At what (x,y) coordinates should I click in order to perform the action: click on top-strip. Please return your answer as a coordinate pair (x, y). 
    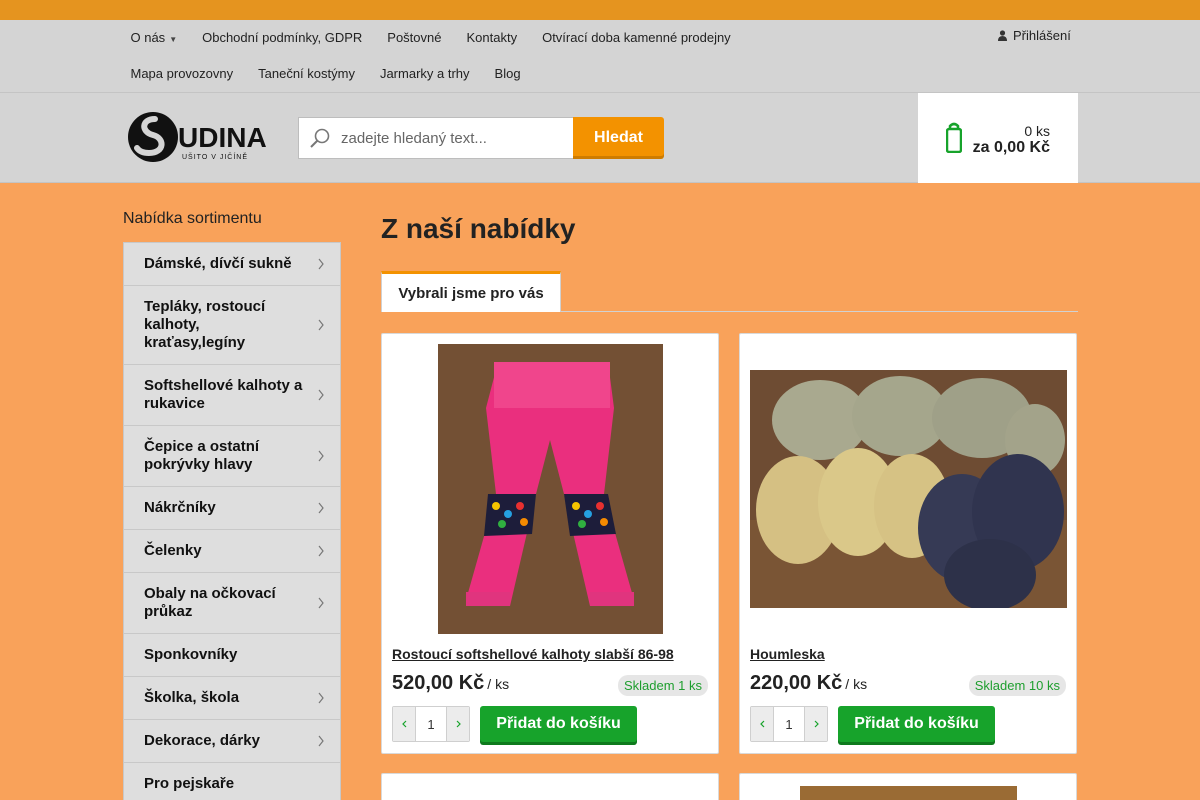
    Looking at the image, I should click on (600, 10).